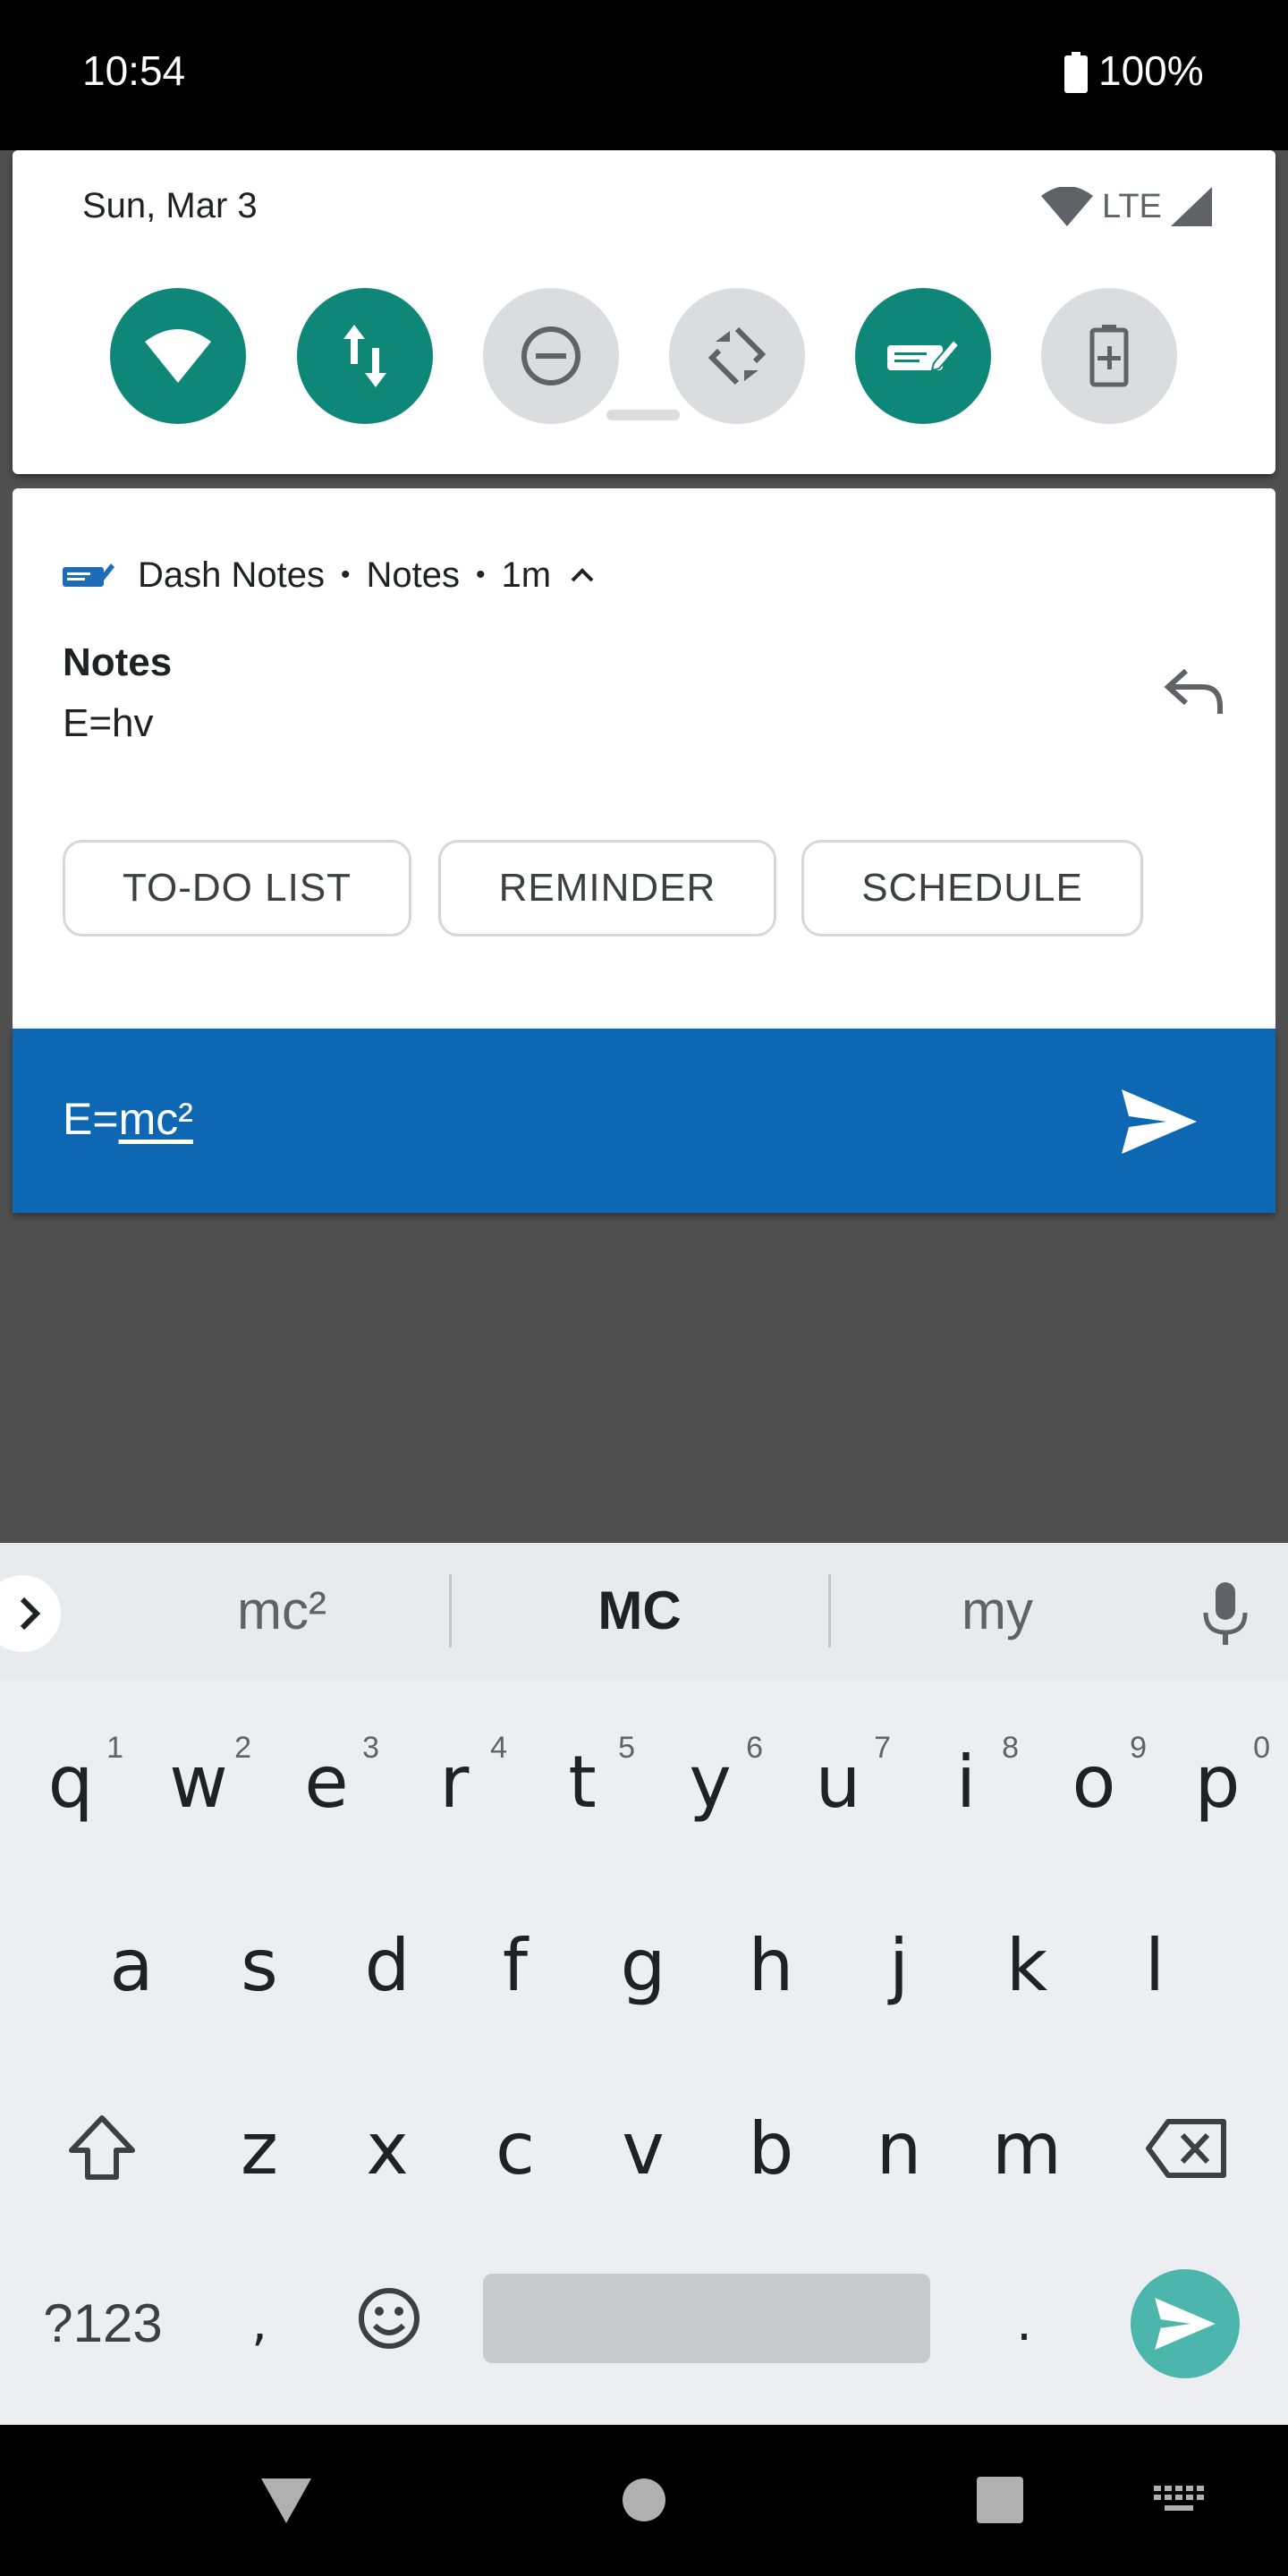  I want to click on schedule-action-button: SCHEDULE, so click(972, 888).